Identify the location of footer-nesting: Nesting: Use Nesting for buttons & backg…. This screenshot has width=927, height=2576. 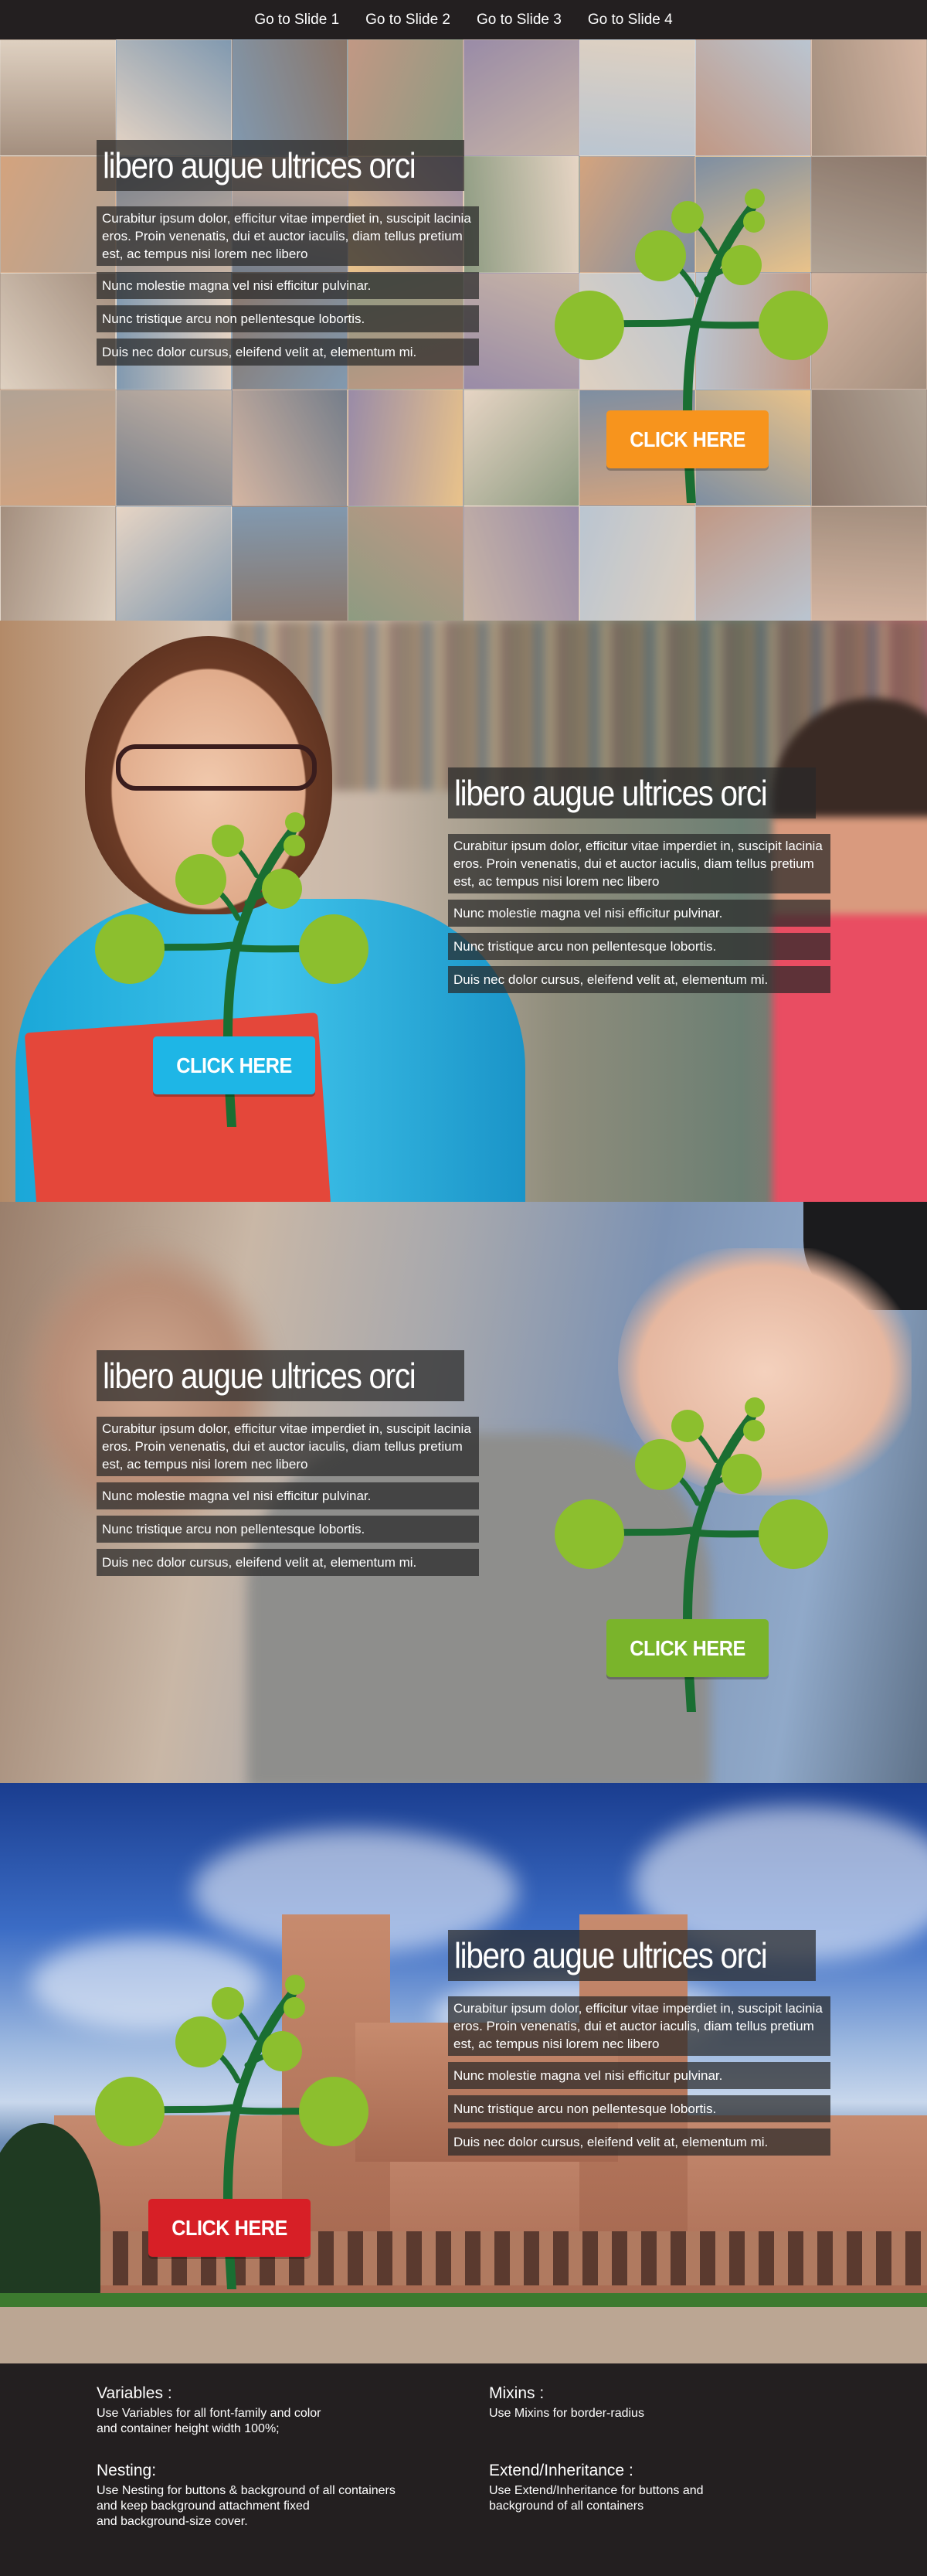
(278, 2496).